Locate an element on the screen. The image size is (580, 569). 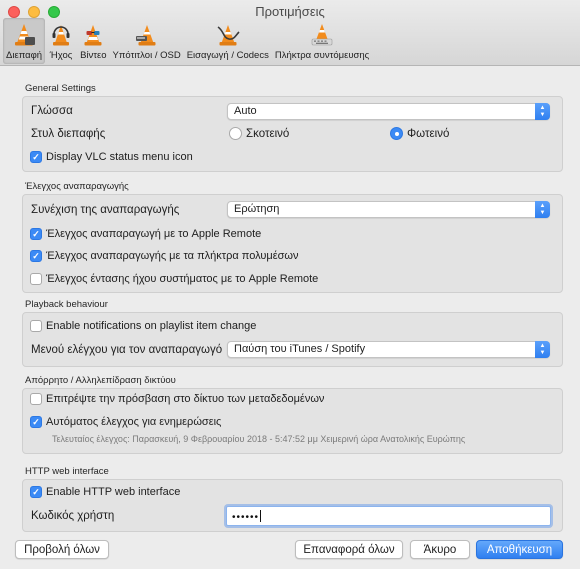
text-caret is located at coordinates (261, 516).